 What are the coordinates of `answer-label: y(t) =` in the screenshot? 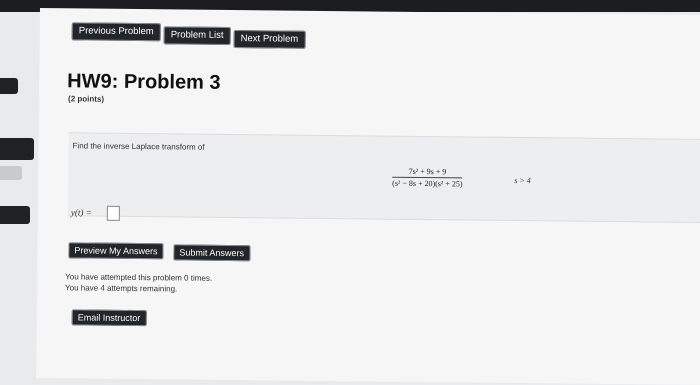 It's located at (81, 212).